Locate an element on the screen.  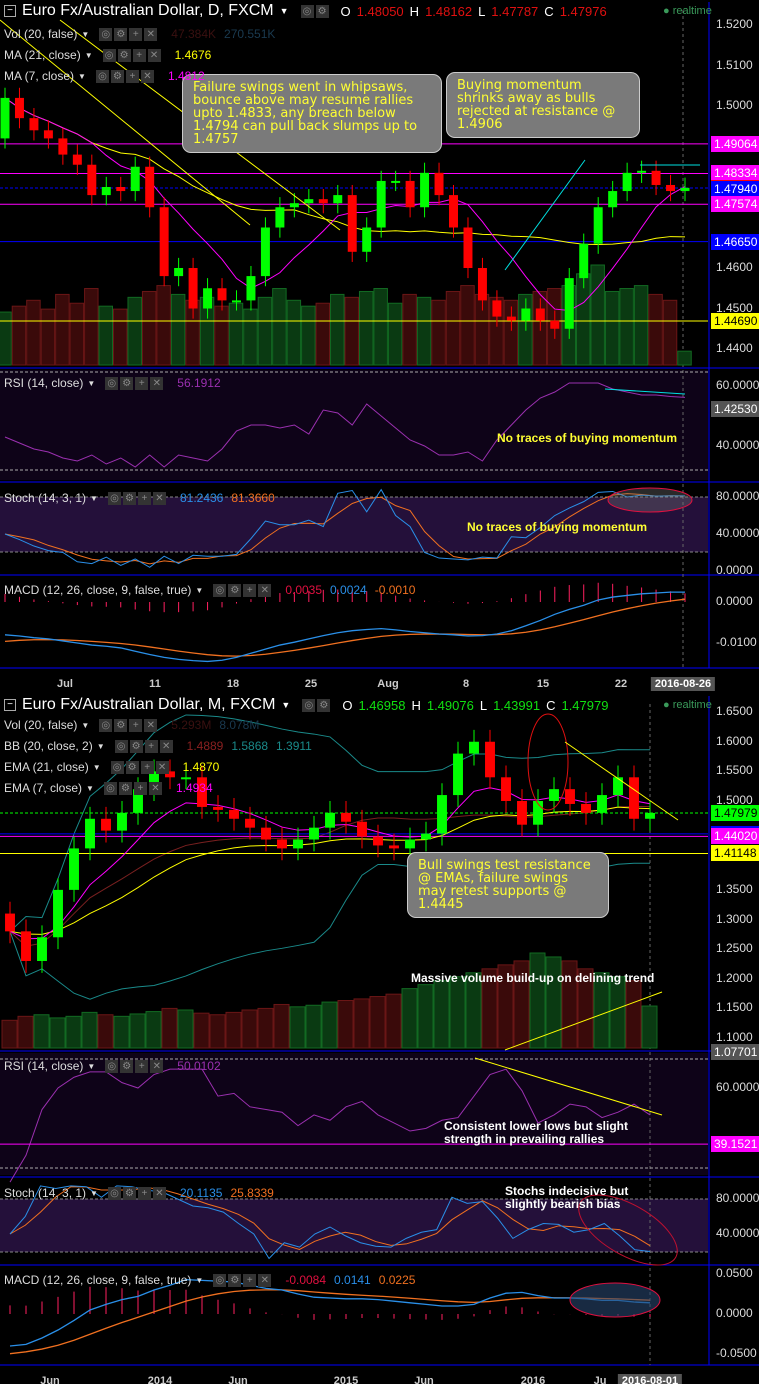
symbol-title: Euro Fx/Australian Dollar, D, FXCM is located at coordinates (148, 11).